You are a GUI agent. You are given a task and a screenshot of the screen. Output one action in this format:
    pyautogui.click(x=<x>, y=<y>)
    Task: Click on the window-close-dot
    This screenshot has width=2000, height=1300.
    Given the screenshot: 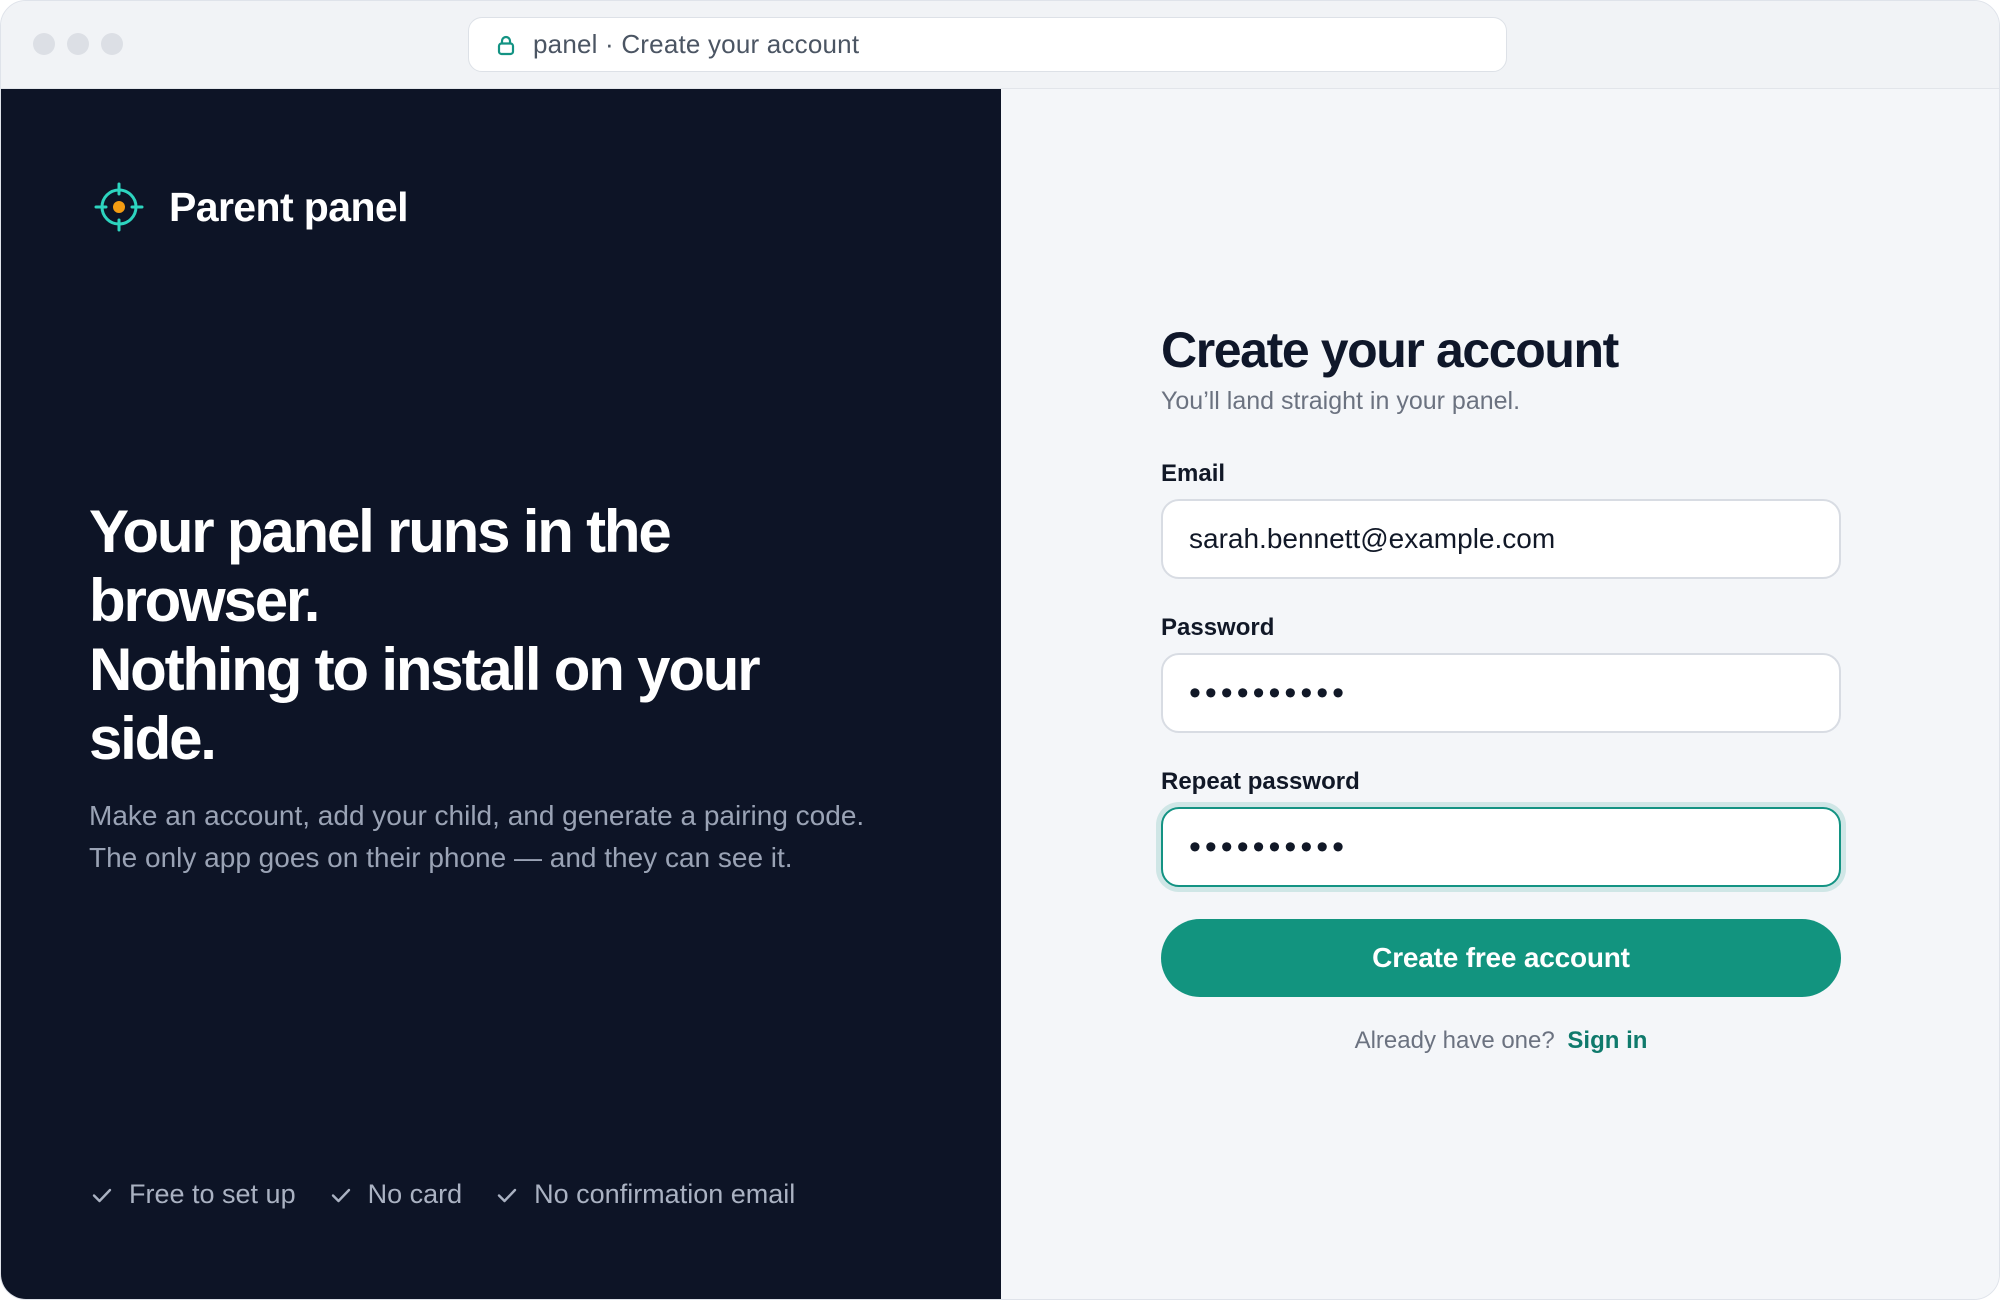 What is the action you would take?
    pyautogui.click(x=44, y=44)
    